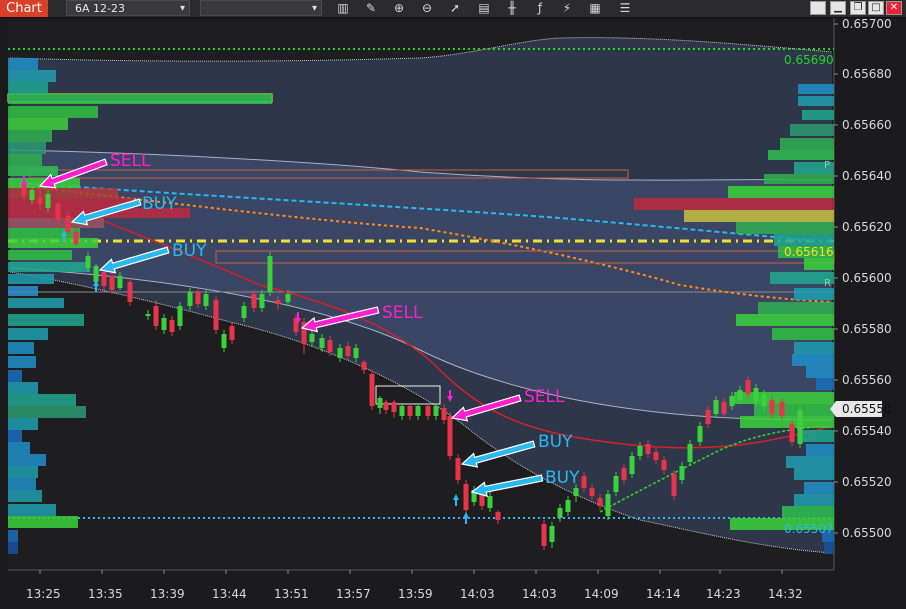 The image size is (906, 609). Describe the element at coordinates (353, 594) in the screenshot. I see `time-tick-label: 13:57` at that location.